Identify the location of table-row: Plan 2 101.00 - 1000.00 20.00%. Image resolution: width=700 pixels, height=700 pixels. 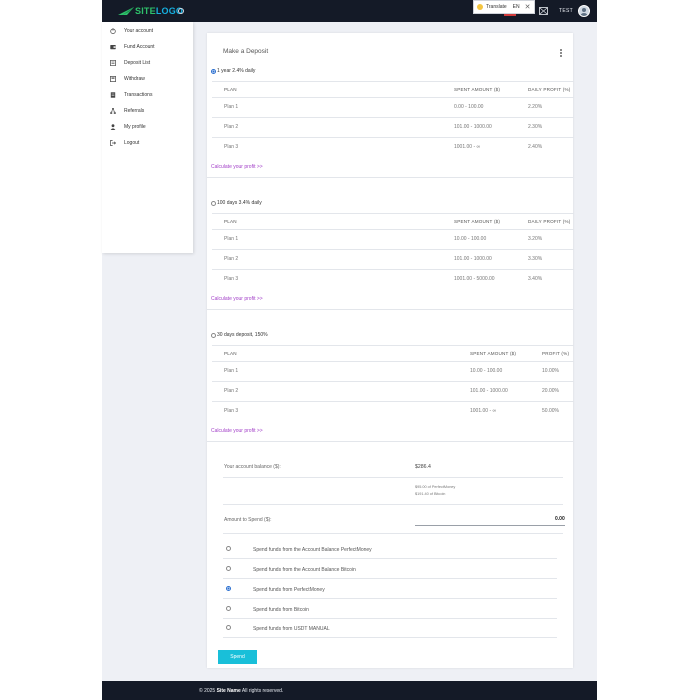
(393, 391).